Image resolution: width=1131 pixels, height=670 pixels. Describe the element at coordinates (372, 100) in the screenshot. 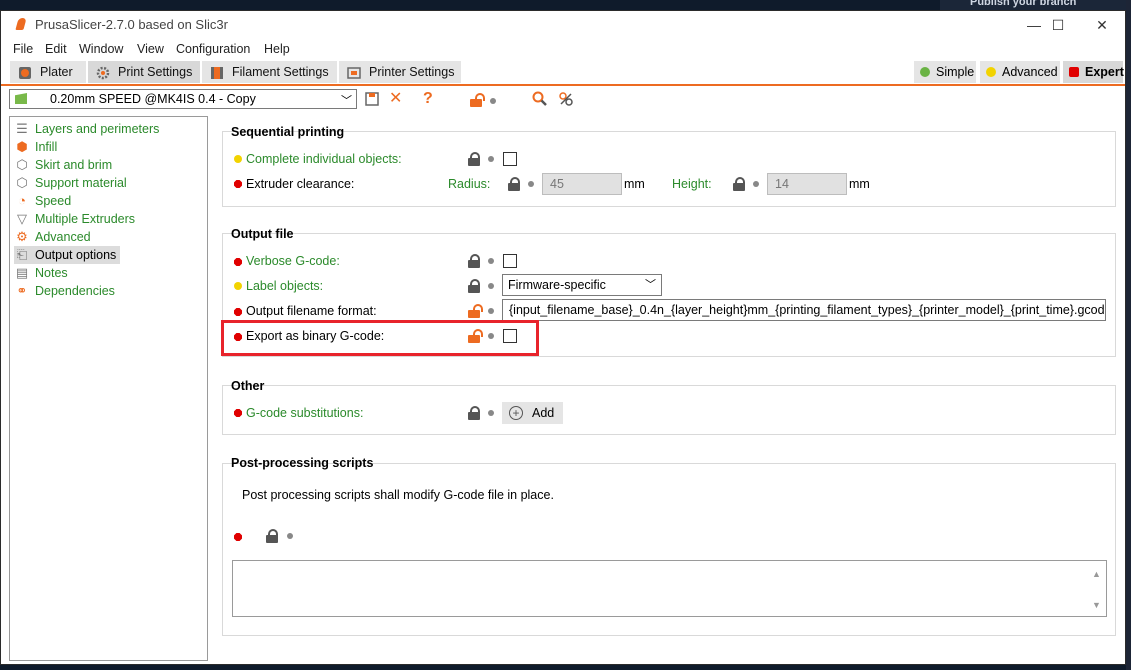

I see `save-preset-button` at that location.